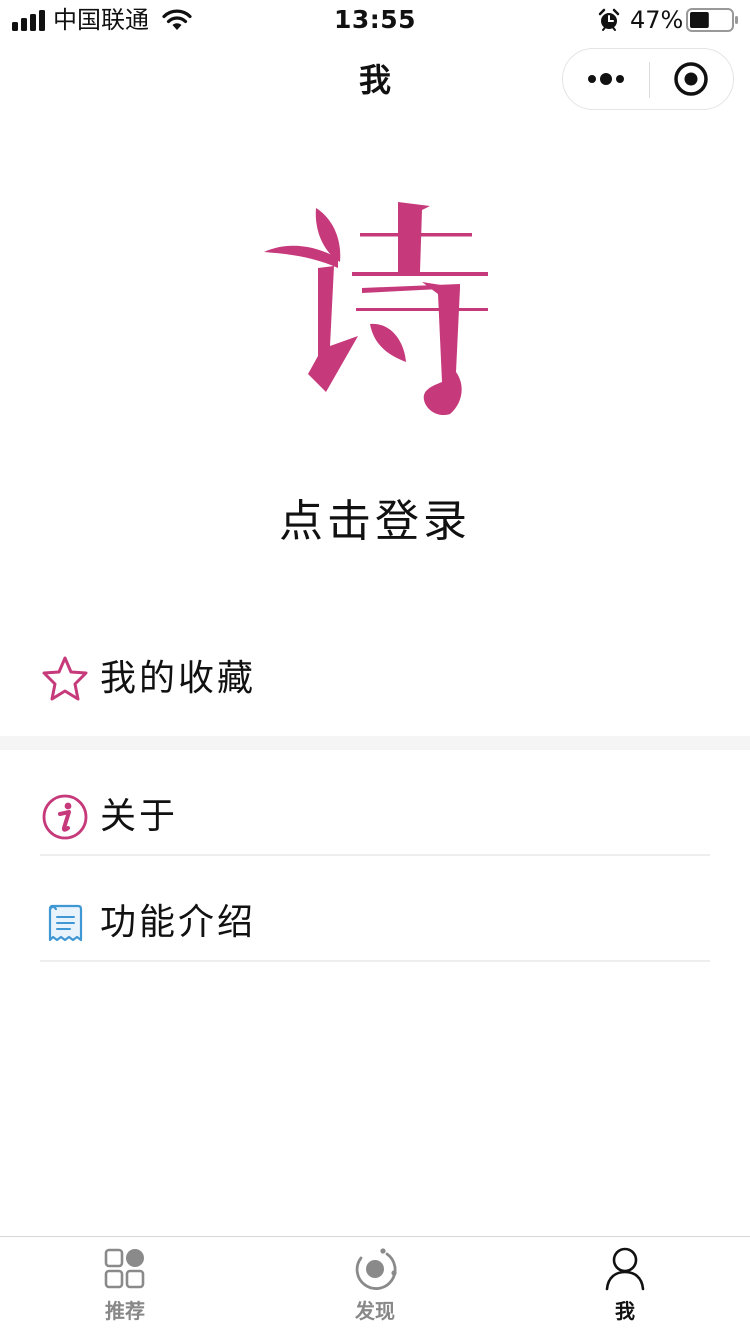 The image size is (750, 1335). I want to click on discover-icon, so click(376, 1269).